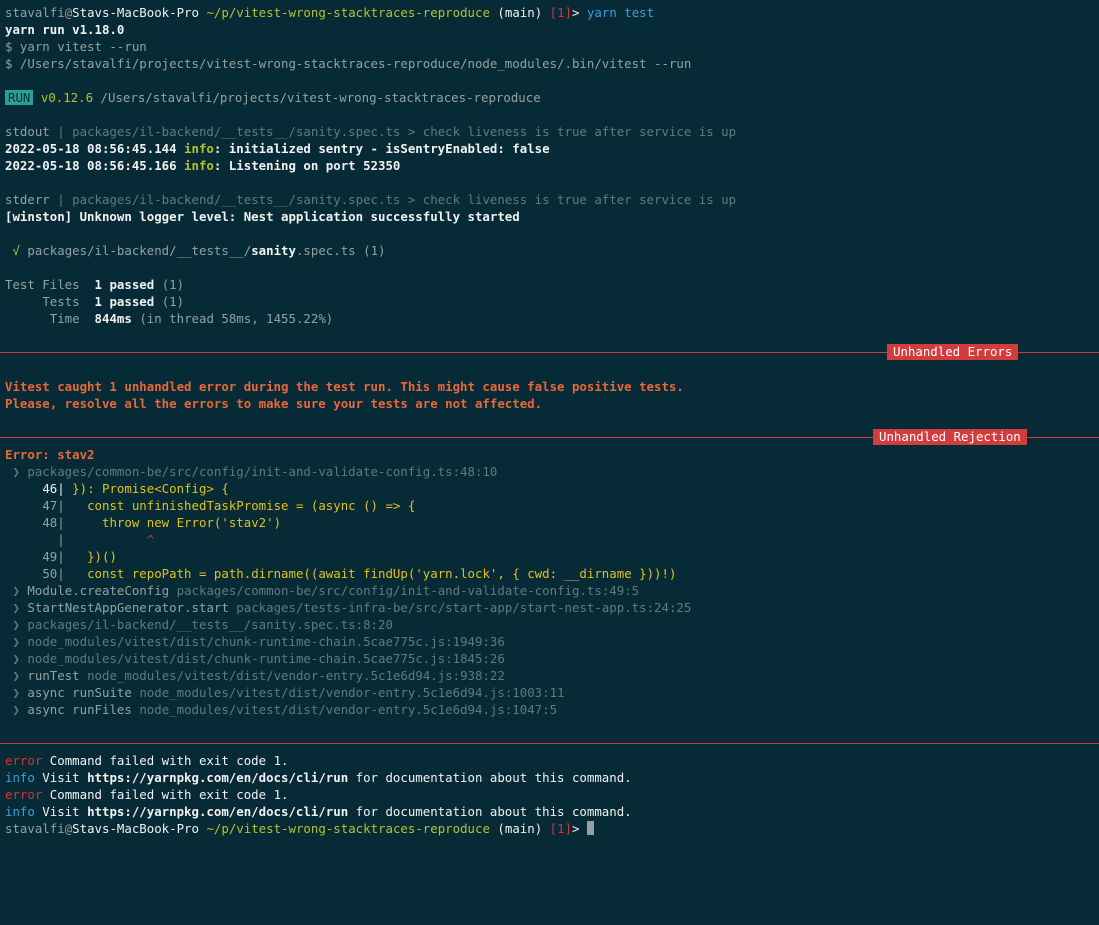 The height and width of the screenshot is (925, 1099). I want to click on code-line-number: 48|, so click(53, 522).